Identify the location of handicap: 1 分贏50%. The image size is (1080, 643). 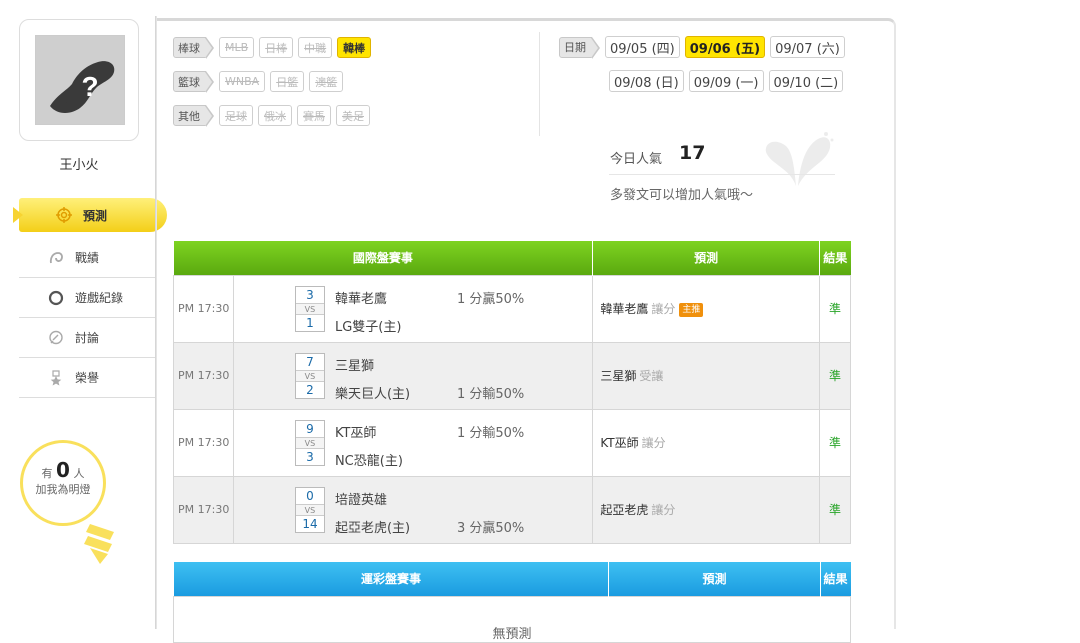
(490, 299).